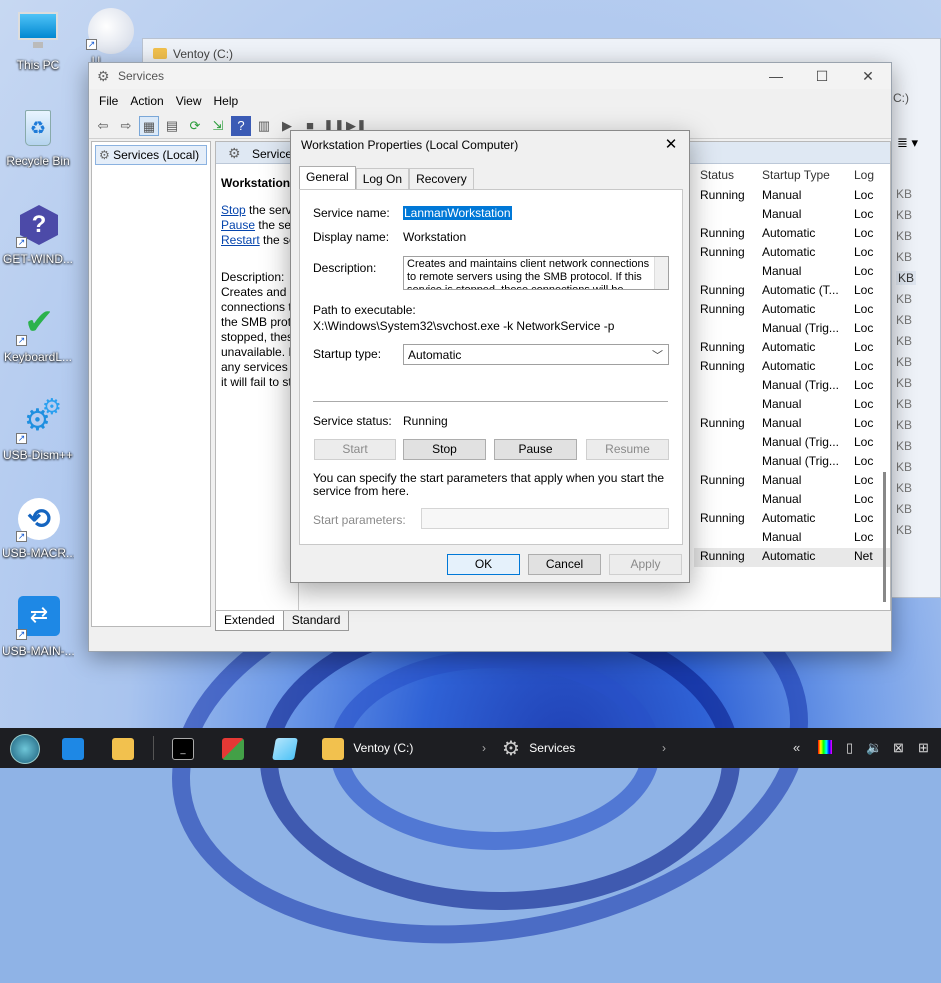  Describe the element at coordinates (264, 126) in the screenshot. I see `show-hide-icon: ▥` at that location.